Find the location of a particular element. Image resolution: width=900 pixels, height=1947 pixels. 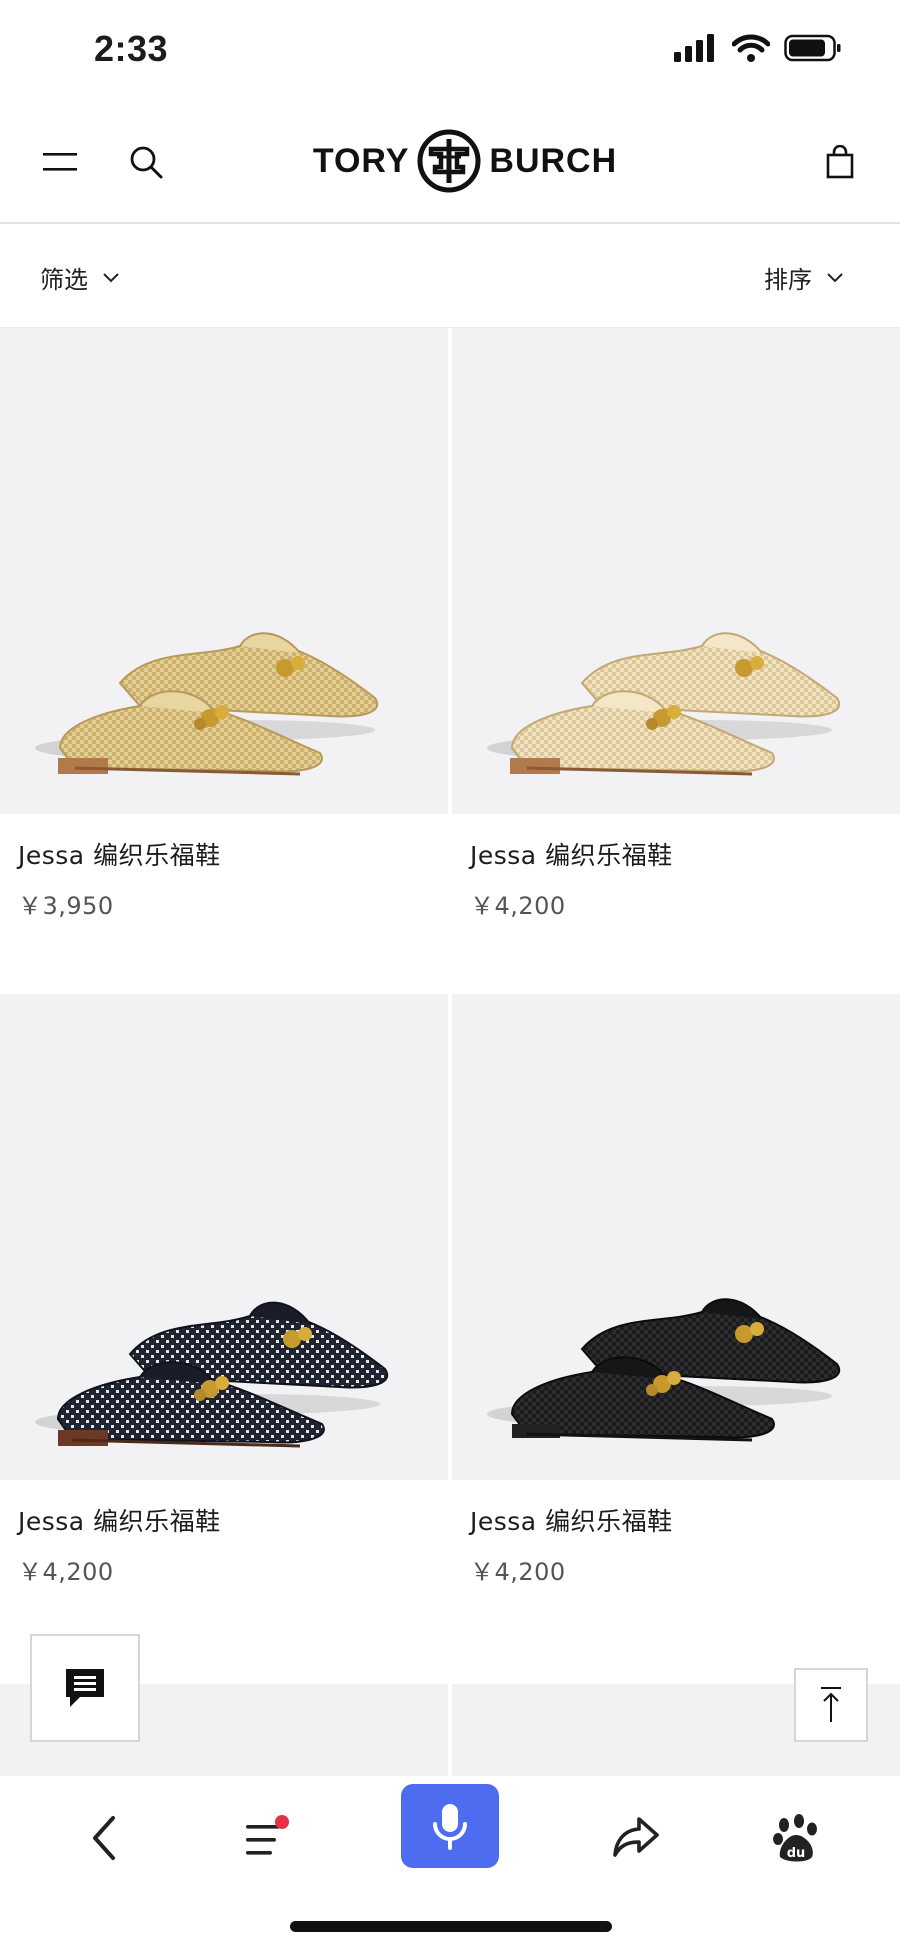

loafer-image-black is located at coordinates (664, 1370).